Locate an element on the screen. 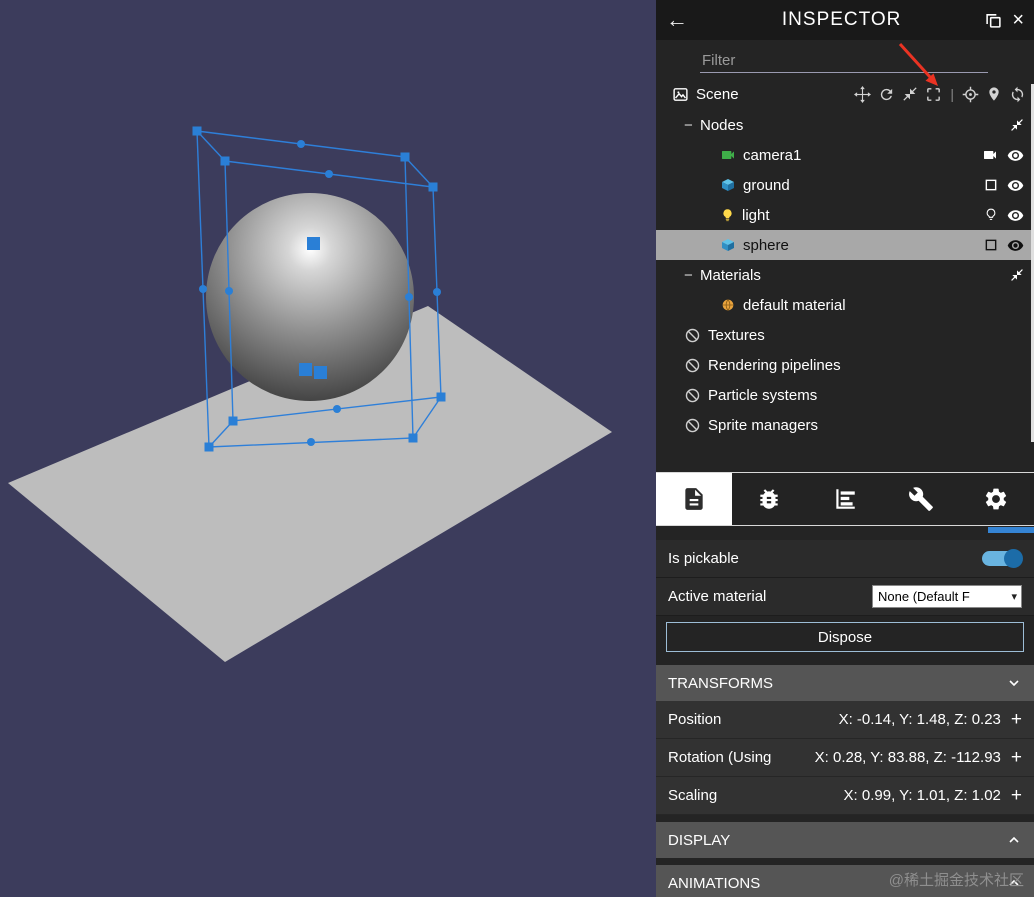  videocam-icon is located at coordinates (990, 155).